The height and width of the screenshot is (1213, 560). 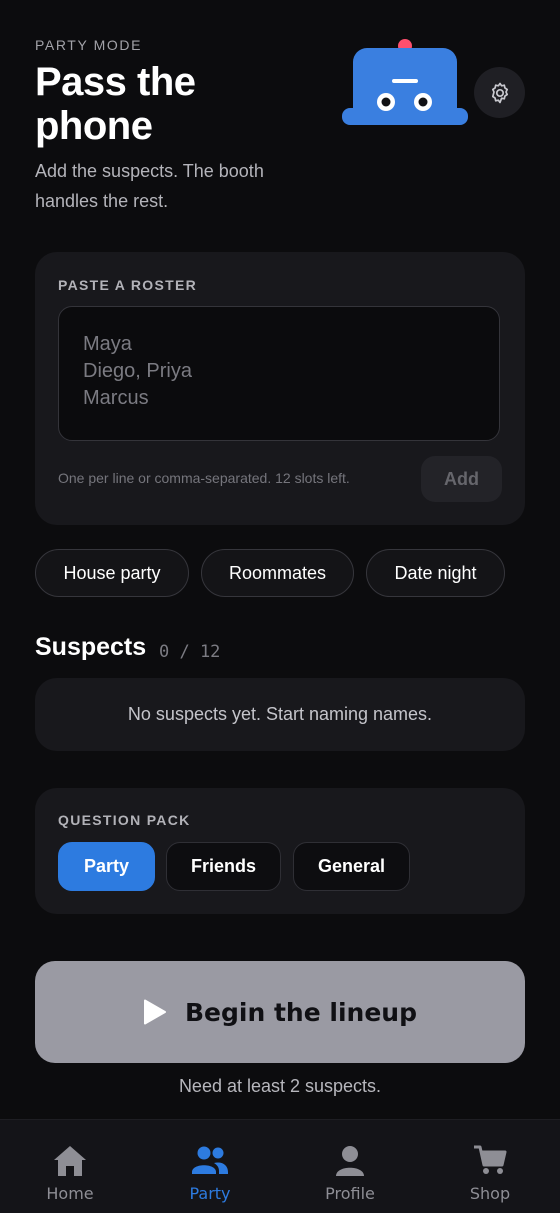 I want to click on home-icon, so click(x=70, y=1163).